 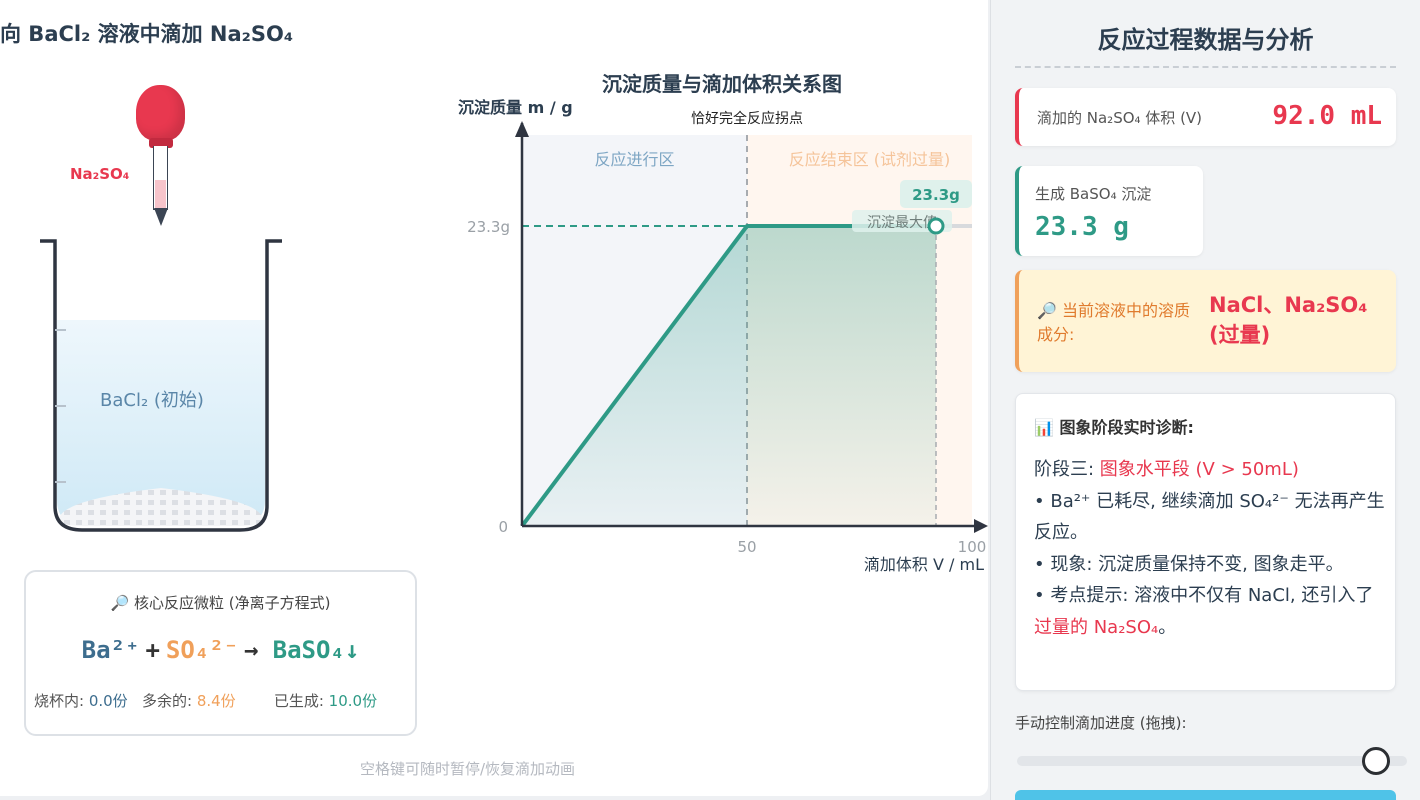 I want to click on inflection-annotation: 恰好完全反应拐点, so click(x=747, y=118).